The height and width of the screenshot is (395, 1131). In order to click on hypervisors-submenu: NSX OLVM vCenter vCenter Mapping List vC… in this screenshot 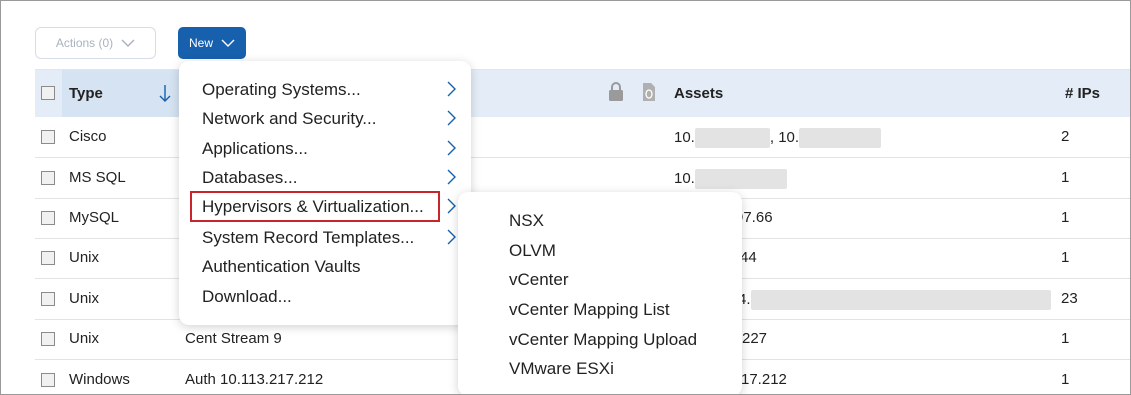, I will do `click(600, 293)`.